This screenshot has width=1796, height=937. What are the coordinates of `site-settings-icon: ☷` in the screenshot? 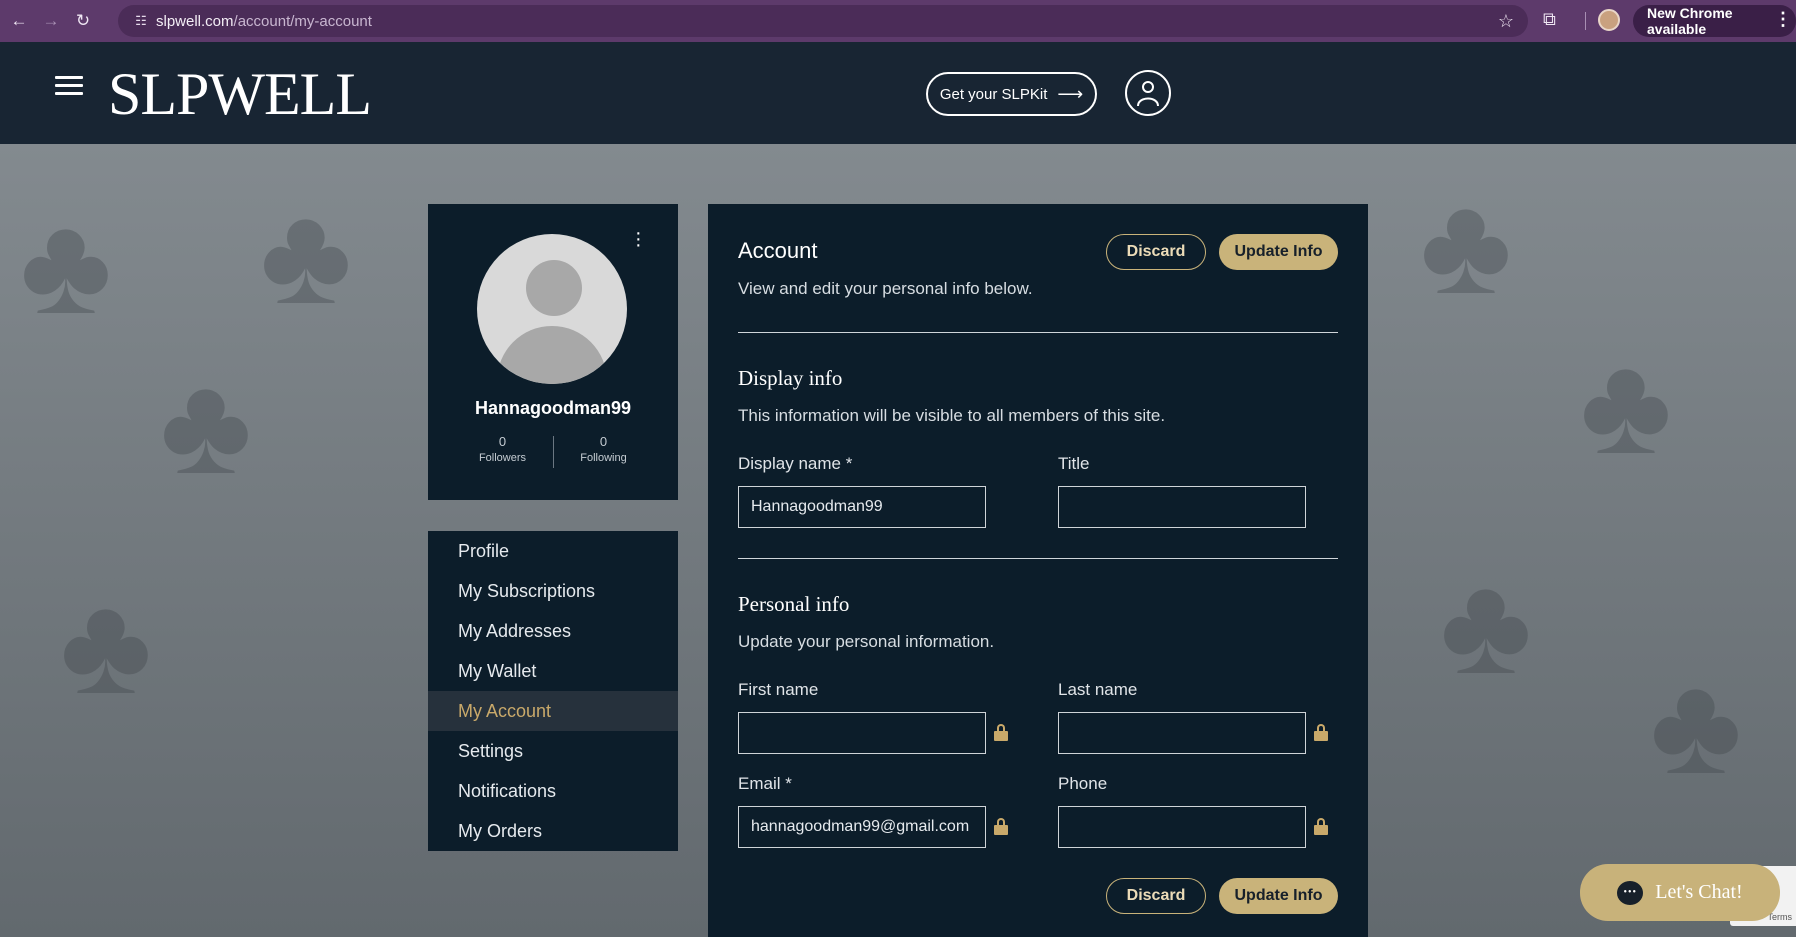 It's located at (141, 21).